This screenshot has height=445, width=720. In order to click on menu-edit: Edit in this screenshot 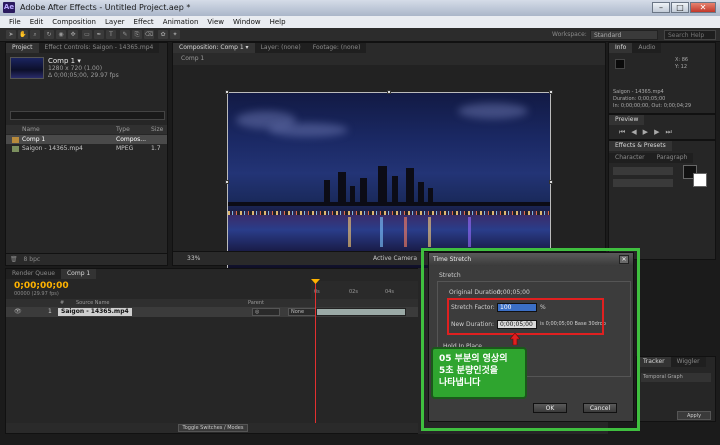, I will do `click(37, 22)`.